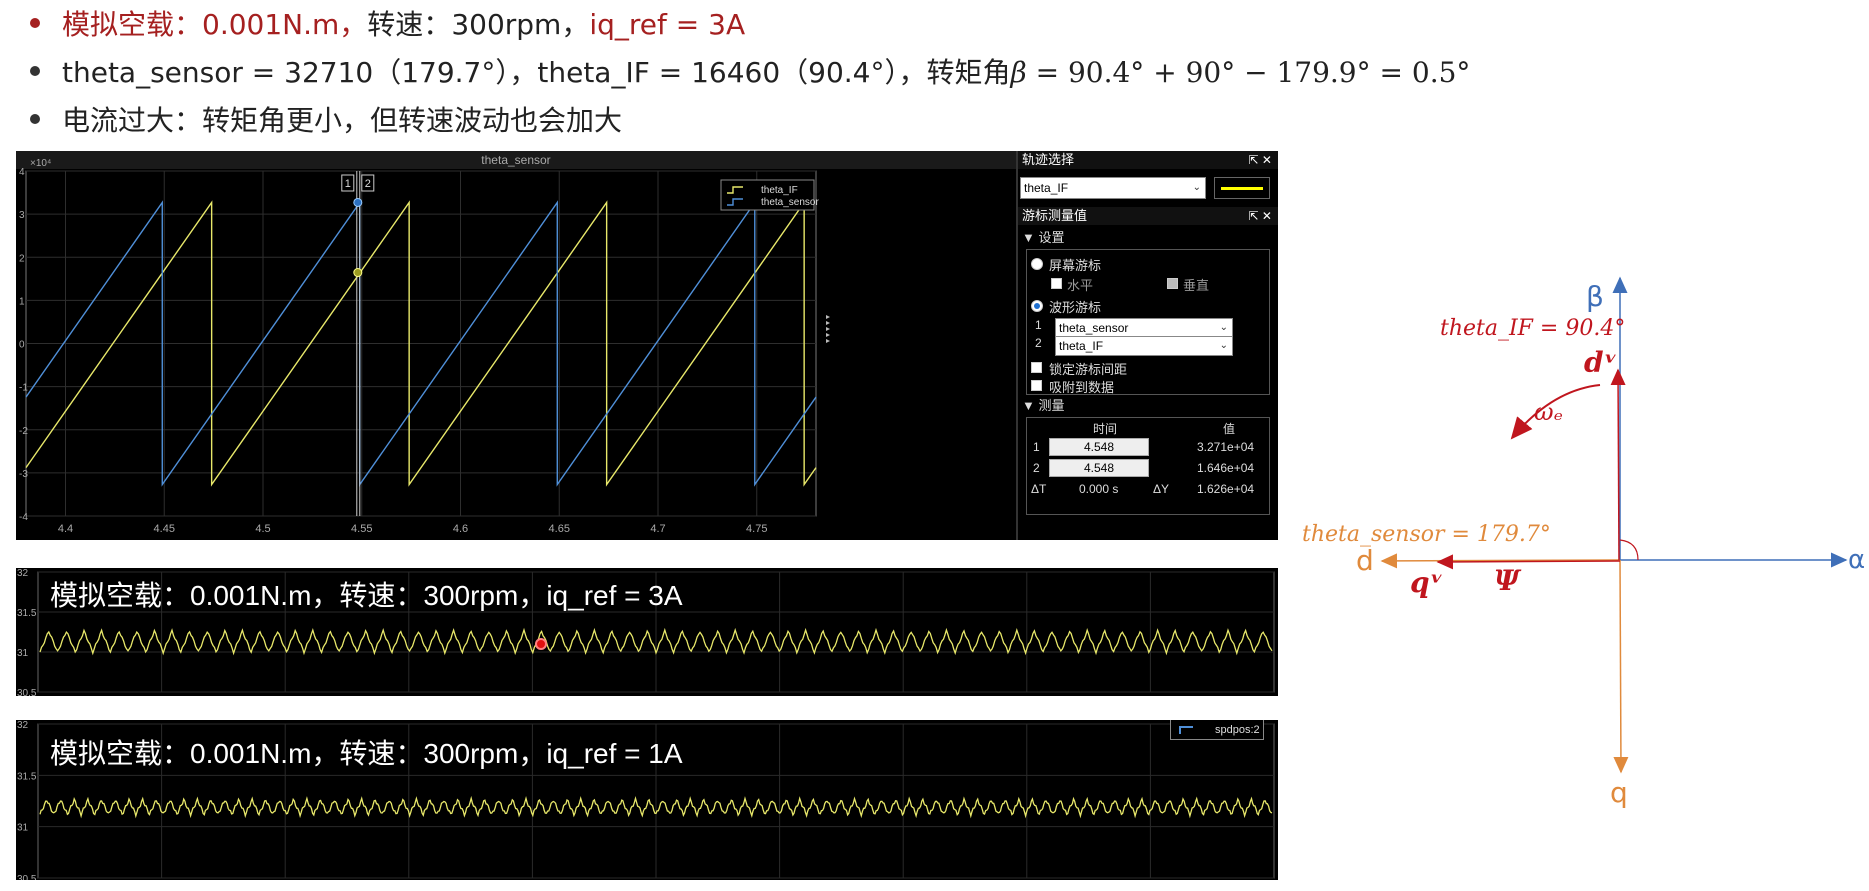 Image resolution: width=1869 pixels, height=891 pixels. What do you see at coordinates (1036, 385) in the screenshot?
I see `snap-data-checkbox` at bounding box center [1036, 385].